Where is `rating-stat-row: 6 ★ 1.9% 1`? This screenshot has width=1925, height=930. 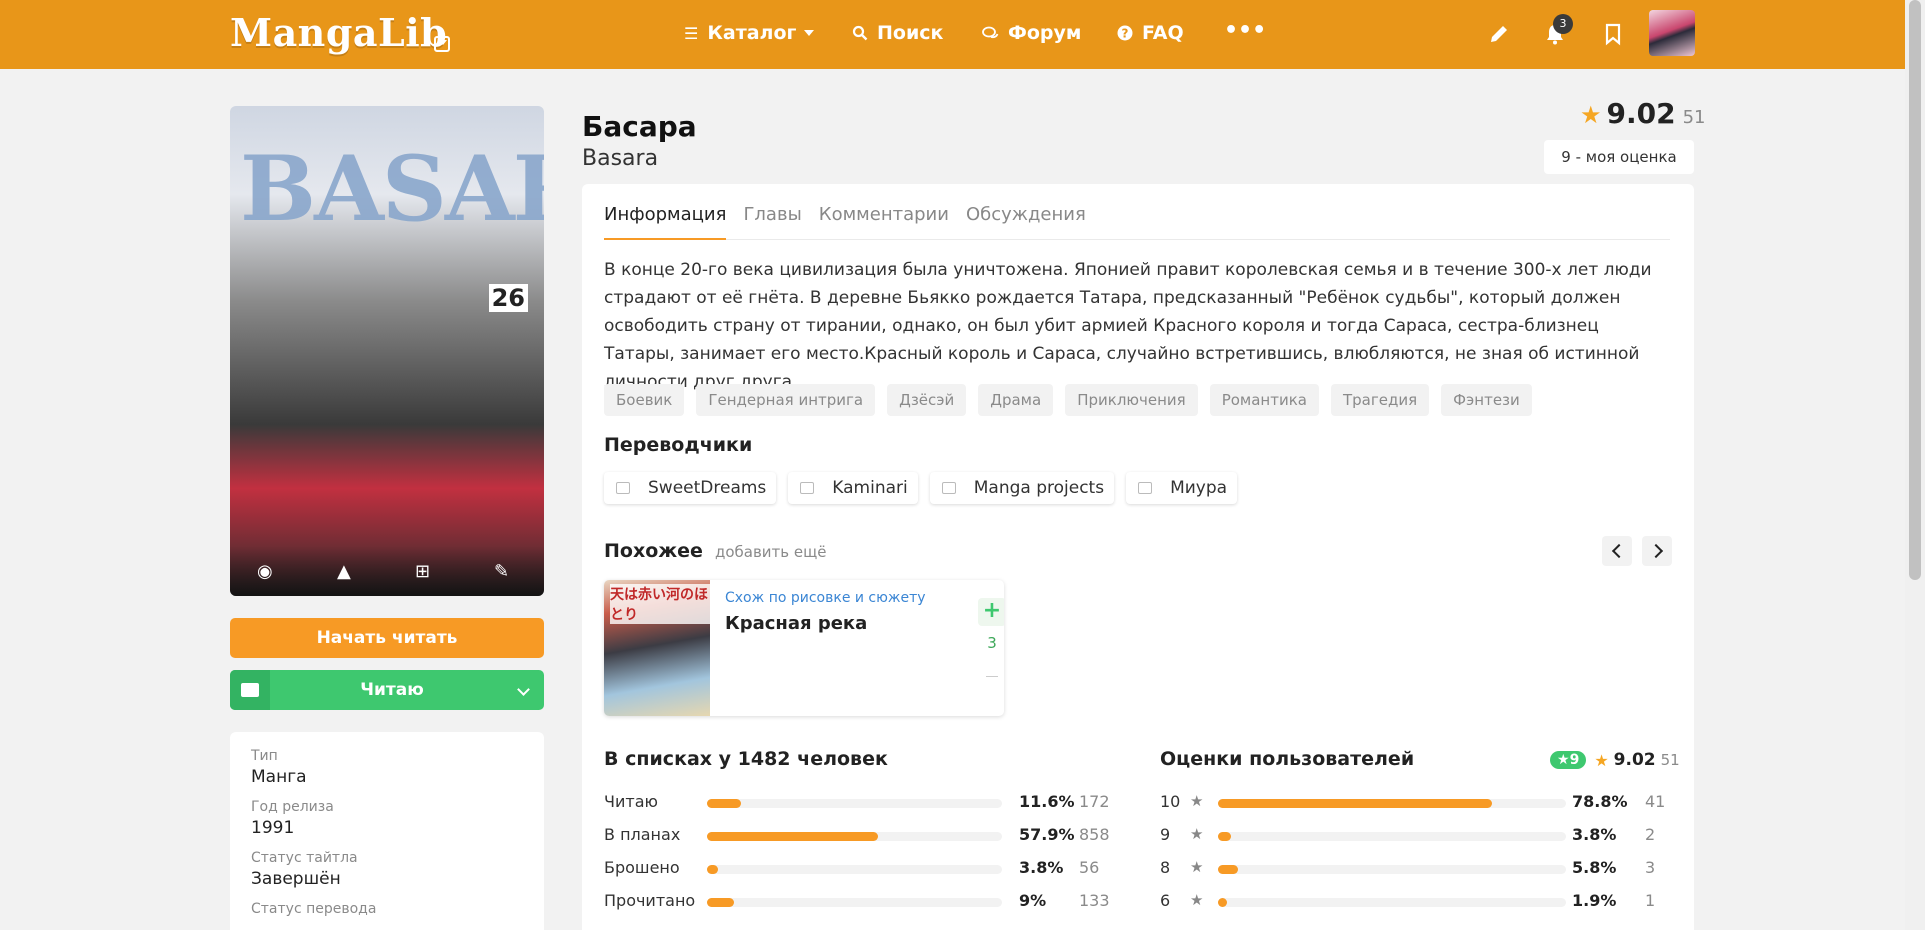
rating-stat-row: 6 ★ 1.9% 1 is located at coordinates (1415, 901).